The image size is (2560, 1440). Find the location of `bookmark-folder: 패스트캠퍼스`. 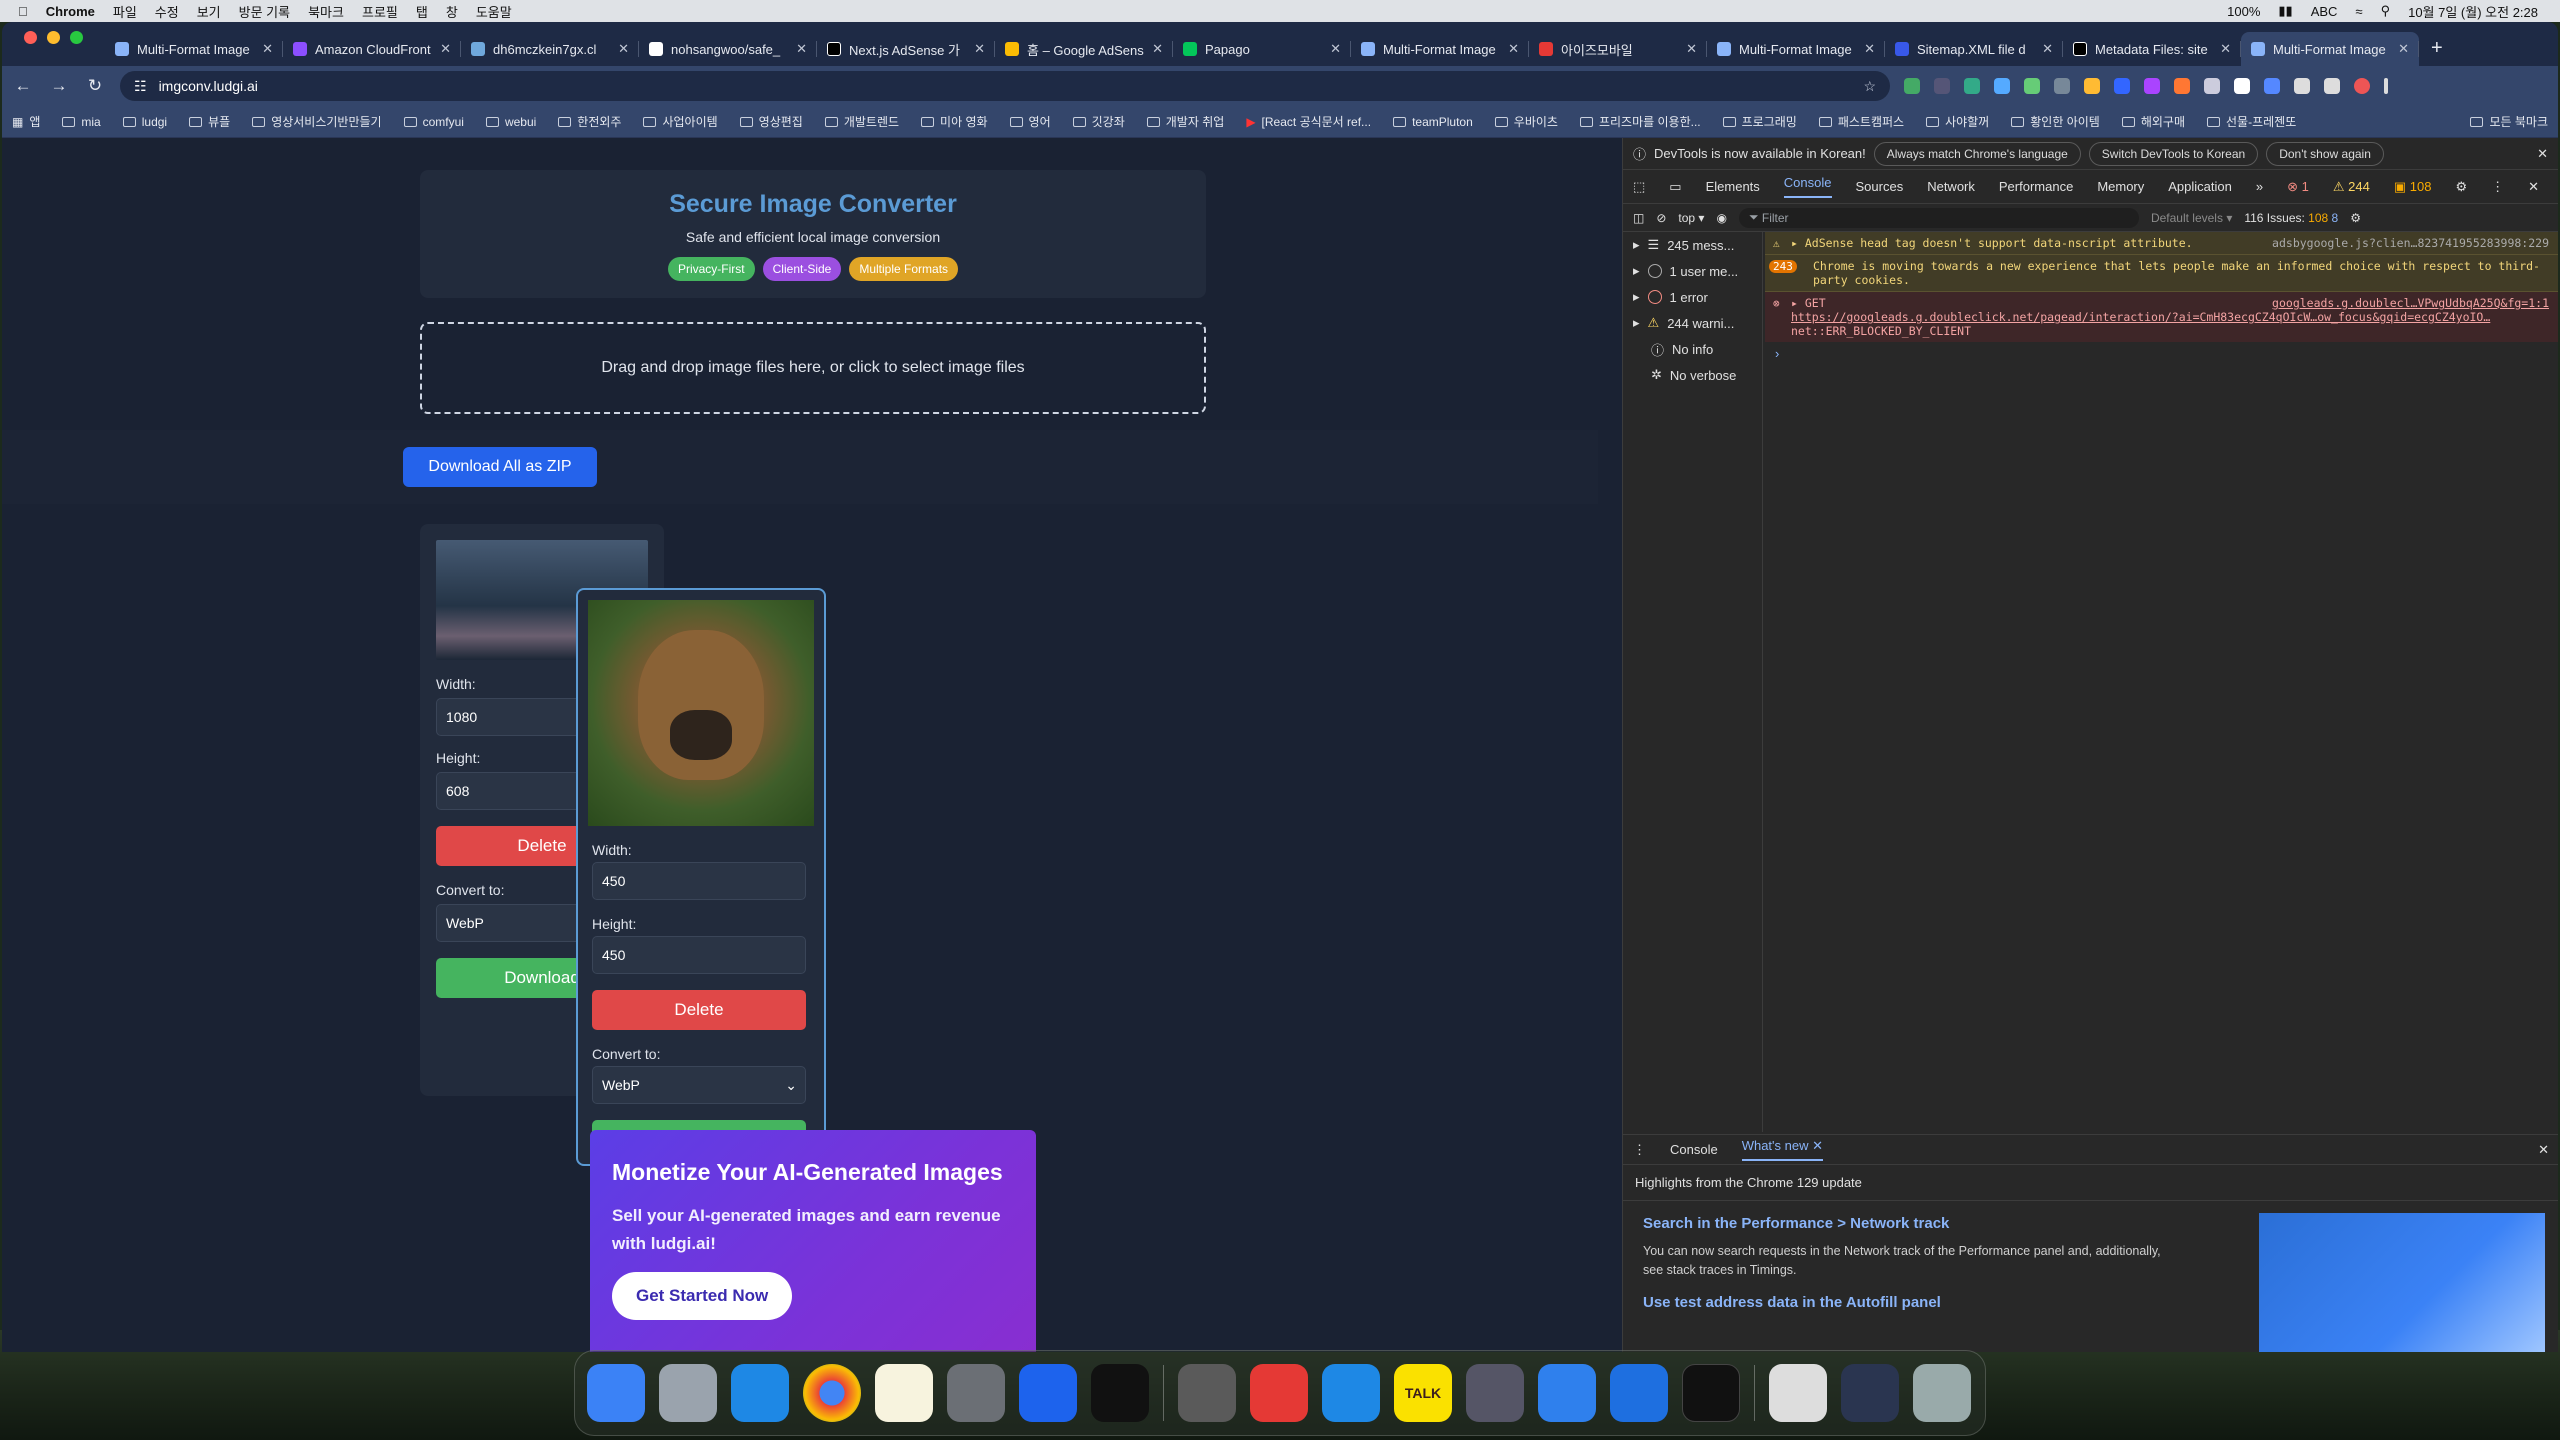

bookmark-folder: 패스트캠퍼스 is located at coordinates (1861, 121).